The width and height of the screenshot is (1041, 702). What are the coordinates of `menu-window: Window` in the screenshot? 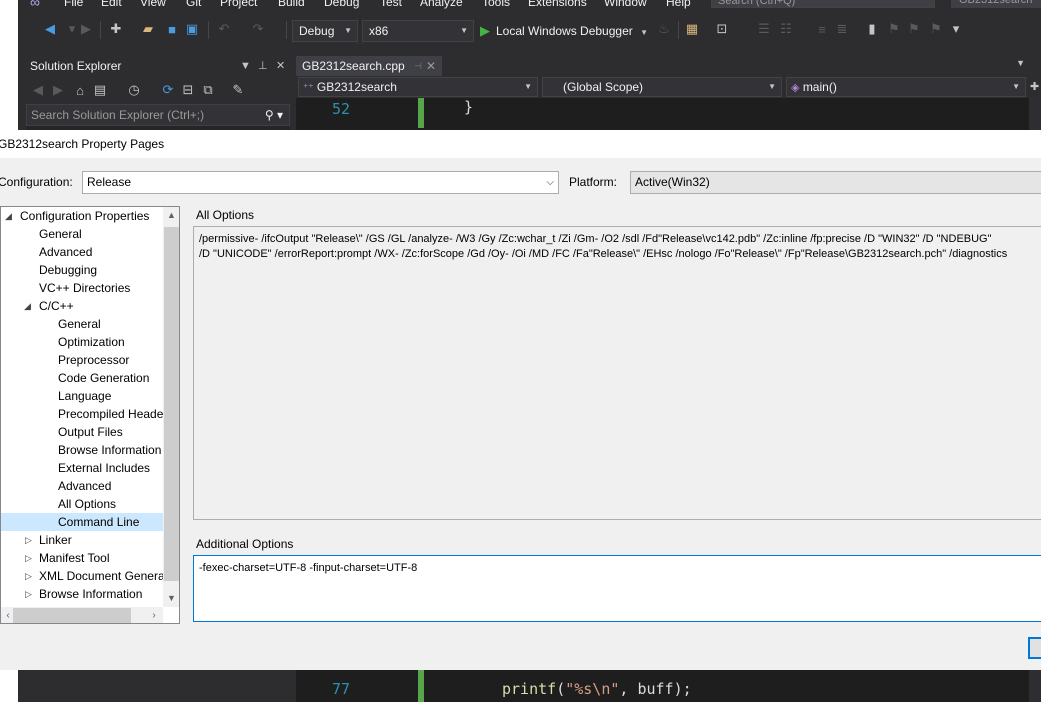 It's located at (625, 4).